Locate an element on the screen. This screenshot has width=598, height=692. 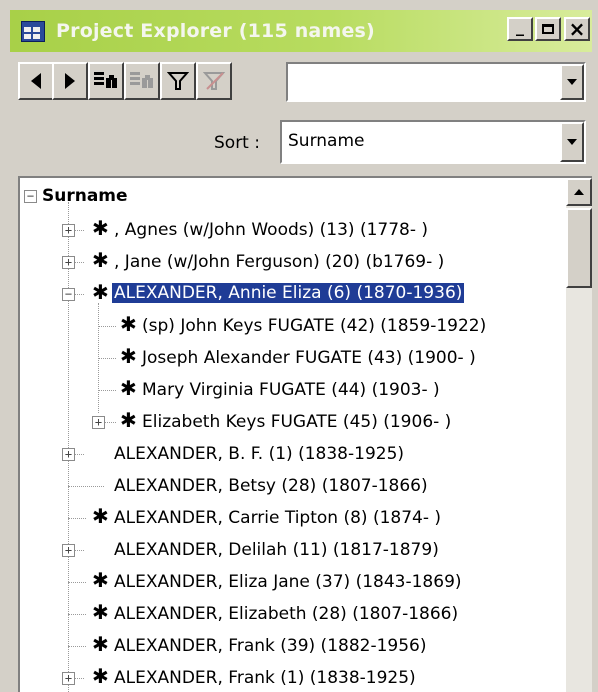
tree-row-label: ALEXANDER, B. F. (1) (1838-1925) is located at coordinates (259, 454).